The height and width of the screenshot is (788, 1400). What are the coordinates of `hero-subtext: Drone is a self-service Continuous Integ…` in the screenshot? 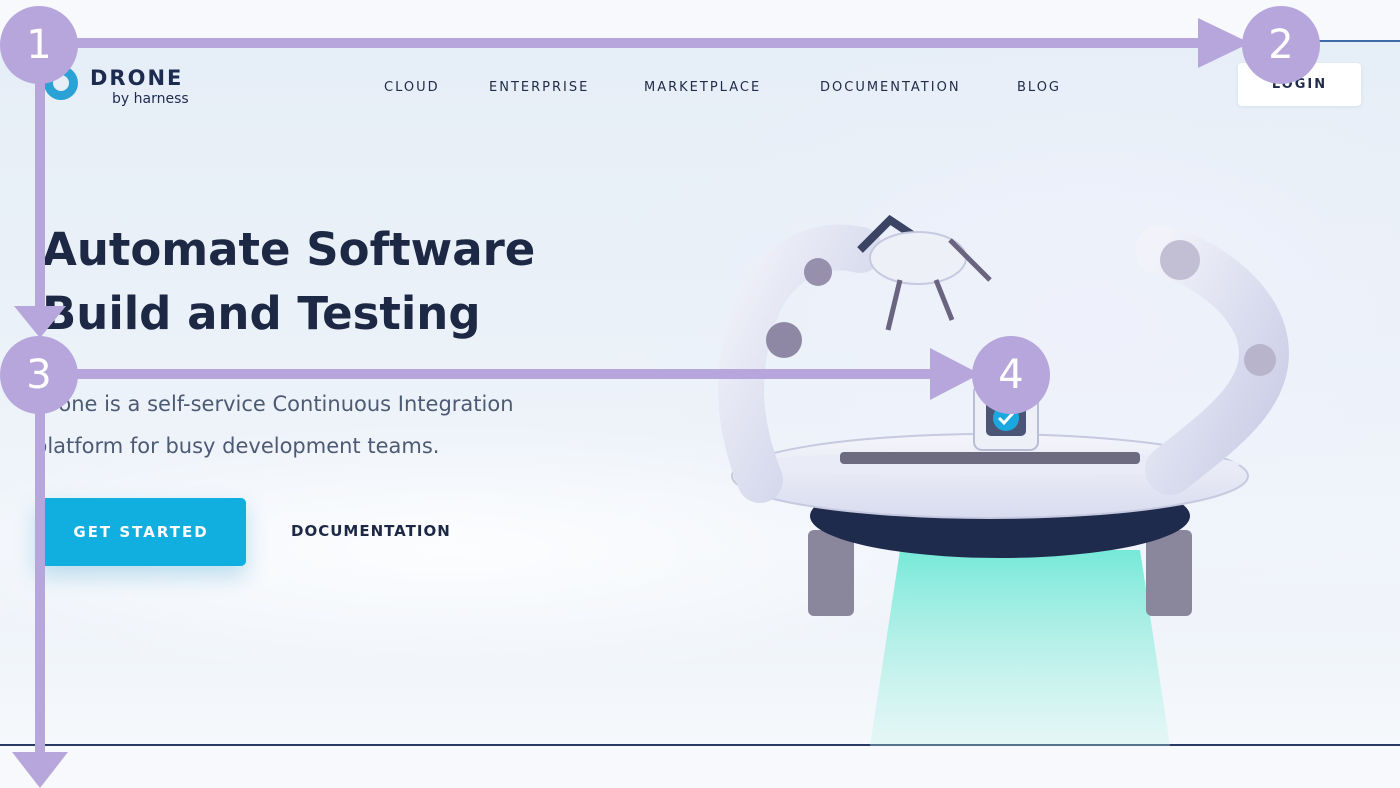 It's located at (314, 425).